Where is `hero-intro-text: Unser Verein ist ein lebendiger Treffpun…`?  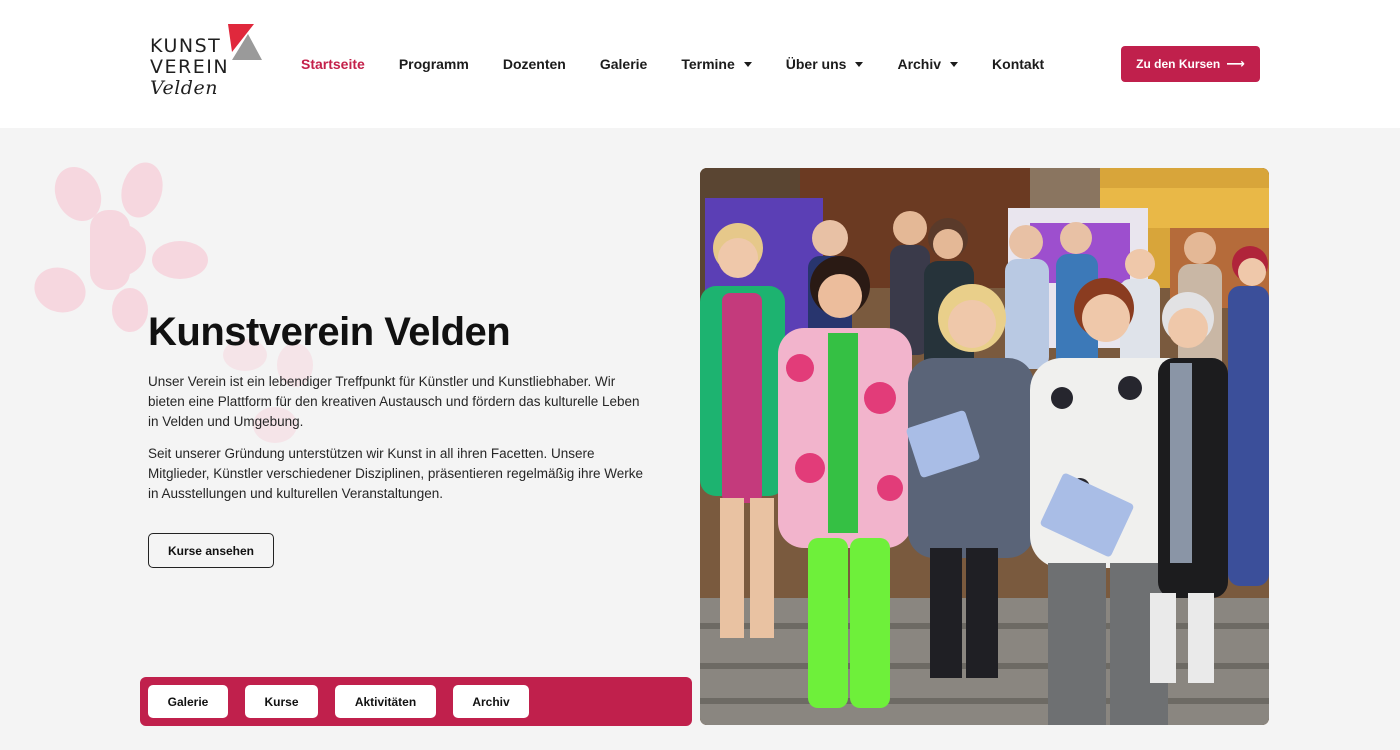
hero-intro-text: Unser Verein ist ein lebendiger Treffpun… is located at coordinates (394, 401).